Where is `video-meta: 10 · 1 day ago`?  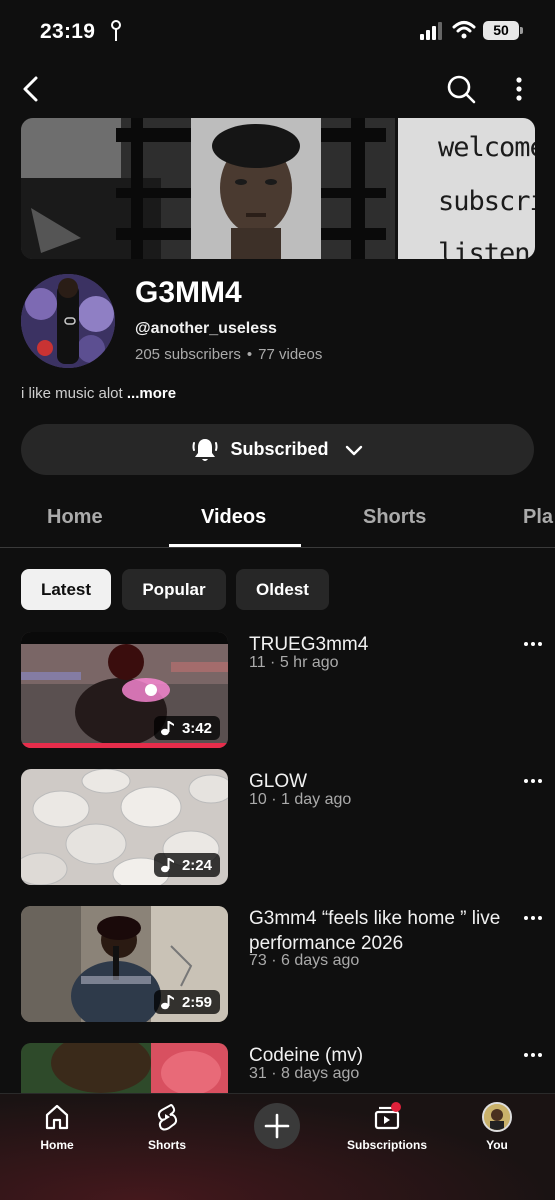
video-meta: 10 · 1 day ago is located at coordinates (300, 799).